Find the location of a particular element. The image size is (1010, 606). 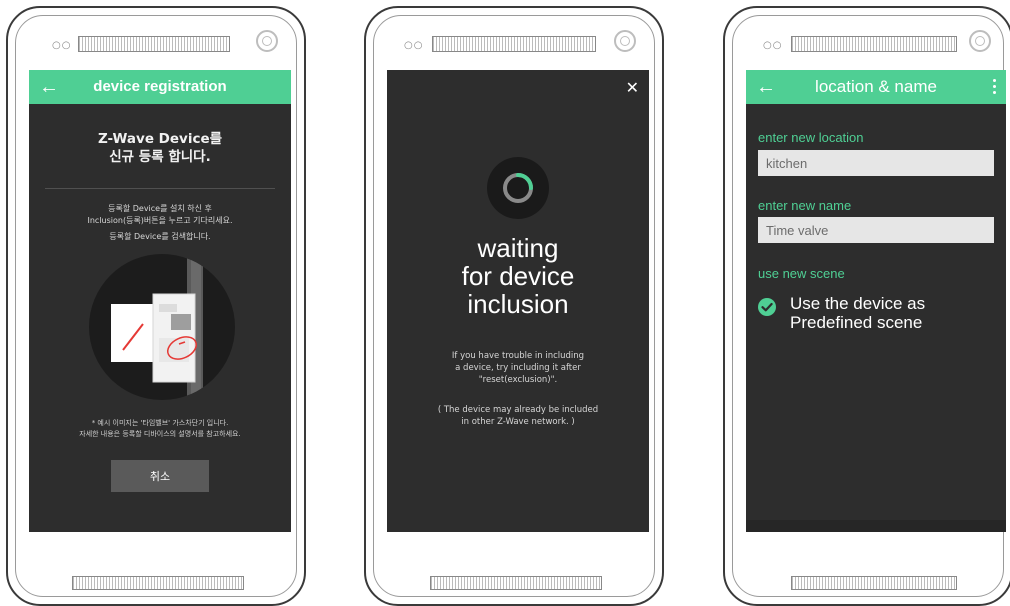

close-icon: ✕ is located at coordinates (632, 87).